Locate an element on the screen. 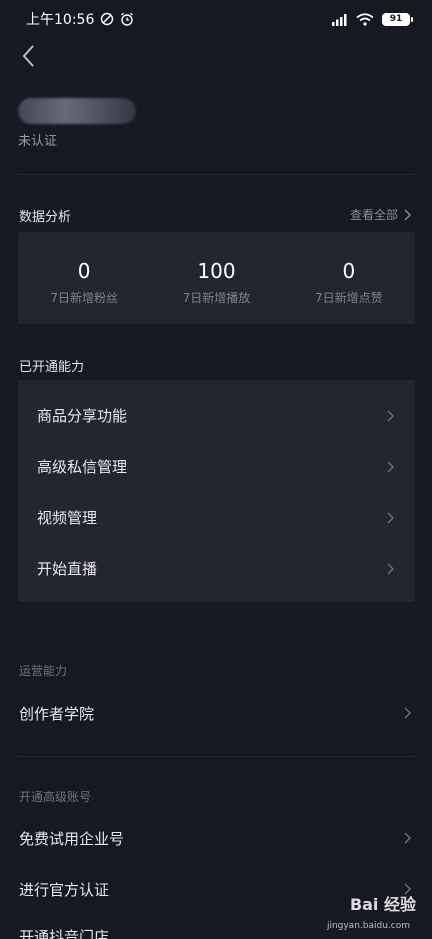 Image resolution: width=432 pixels, height=939 pixels. blurred-account-name is located at coordinates (77, 111).